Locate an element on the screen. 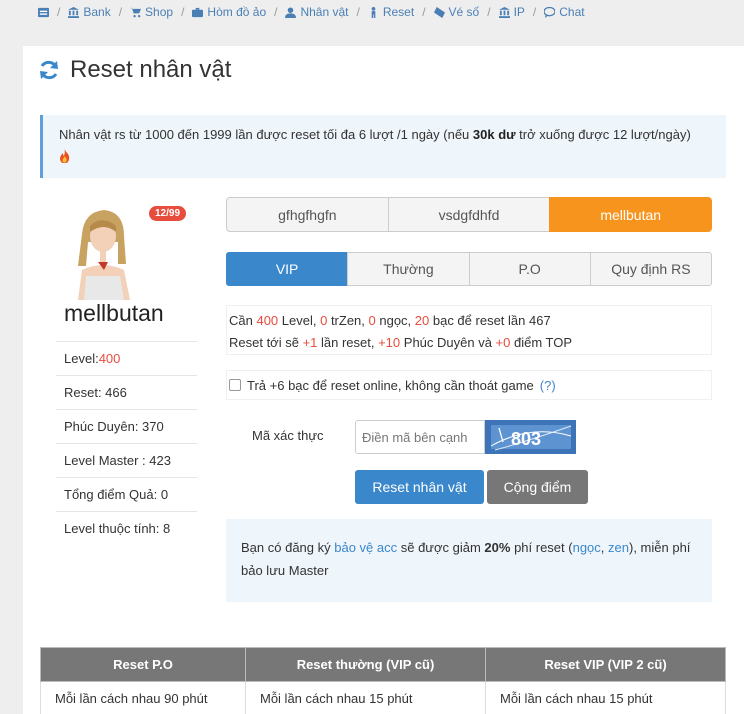 This screenshot has height=714, width=744. fire-icon is located at coordinates (65, 156).